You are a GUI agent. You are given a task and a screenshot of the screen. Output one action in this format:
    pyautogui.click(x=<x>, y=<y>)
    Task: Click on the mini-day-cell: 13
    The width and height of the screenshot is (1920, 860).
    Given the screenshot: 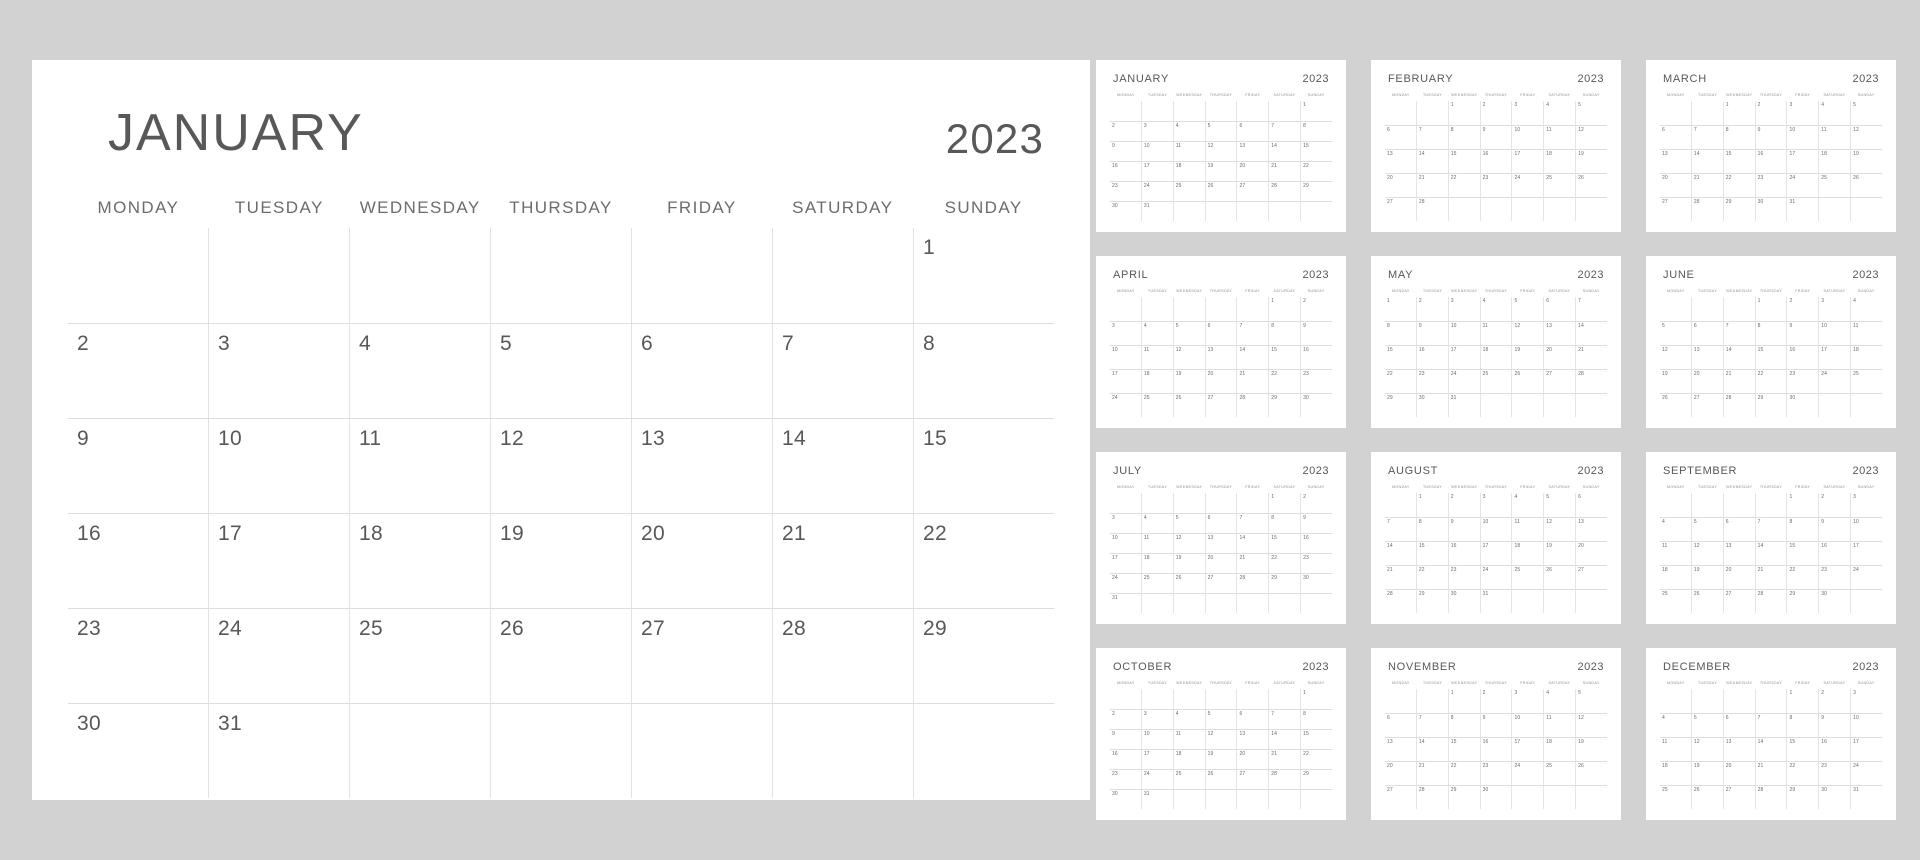 What is the action you would take?
    pyautogui.click(x=1706, y=357)
    